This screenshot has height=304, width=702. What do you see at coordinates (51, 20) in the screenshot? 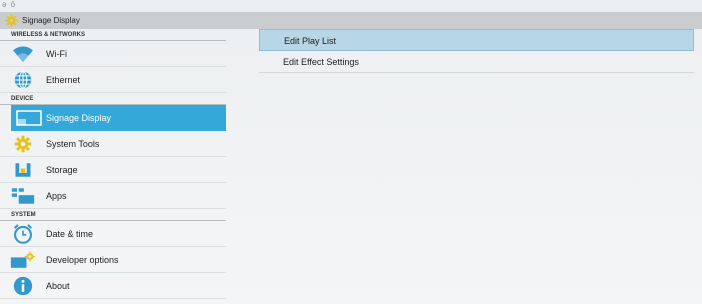
I see `window-title: Signage Display` at bounding box center [51, 20].